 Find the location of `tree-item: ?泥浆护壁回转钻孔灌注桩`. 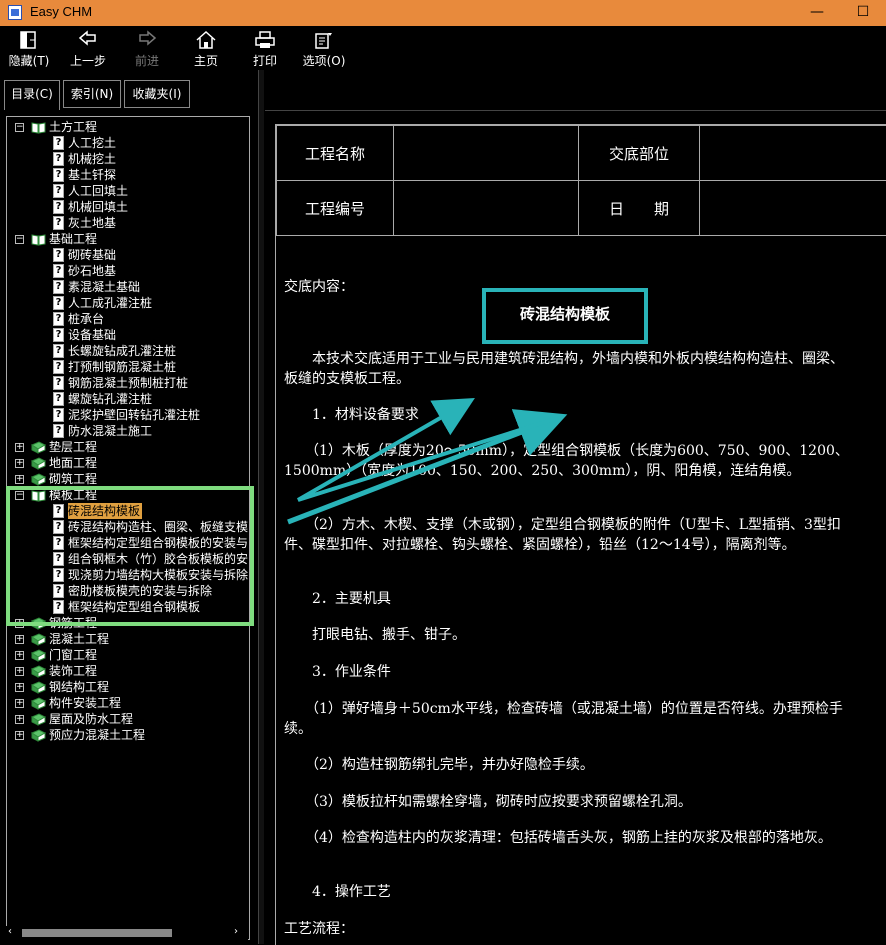

tree-item: ?泥浆护壁回转钻孔灌注桩 is located at coordinates (128, 415).